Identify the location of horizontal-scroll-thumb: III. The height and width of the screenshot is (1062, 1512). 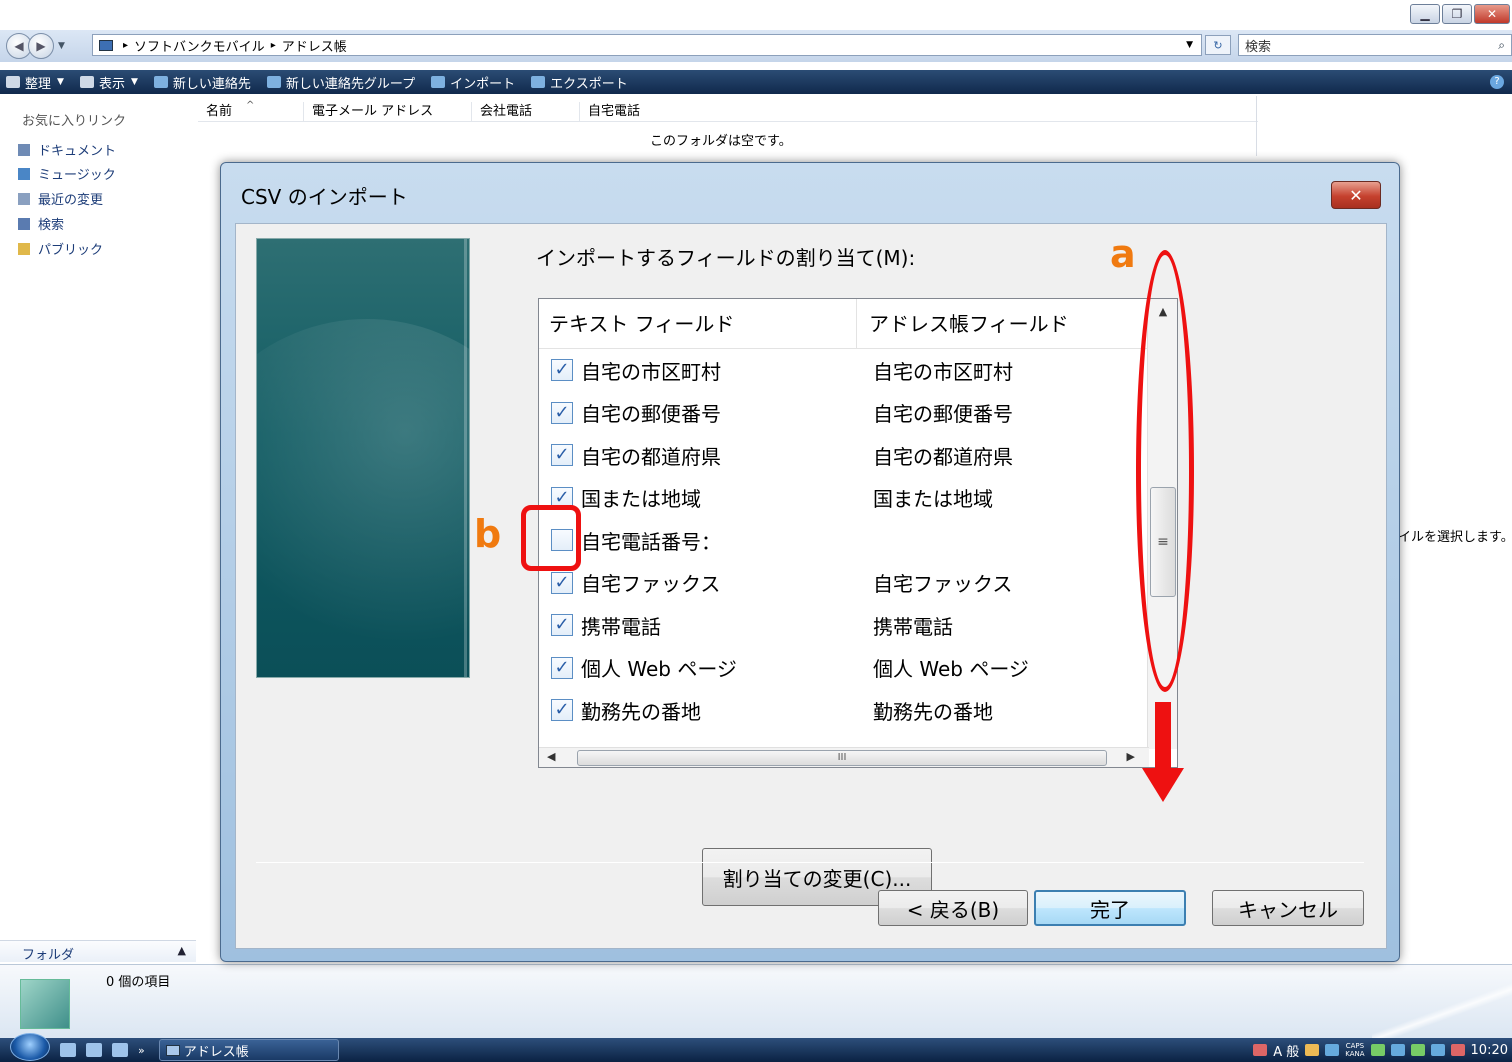
(842, 758).